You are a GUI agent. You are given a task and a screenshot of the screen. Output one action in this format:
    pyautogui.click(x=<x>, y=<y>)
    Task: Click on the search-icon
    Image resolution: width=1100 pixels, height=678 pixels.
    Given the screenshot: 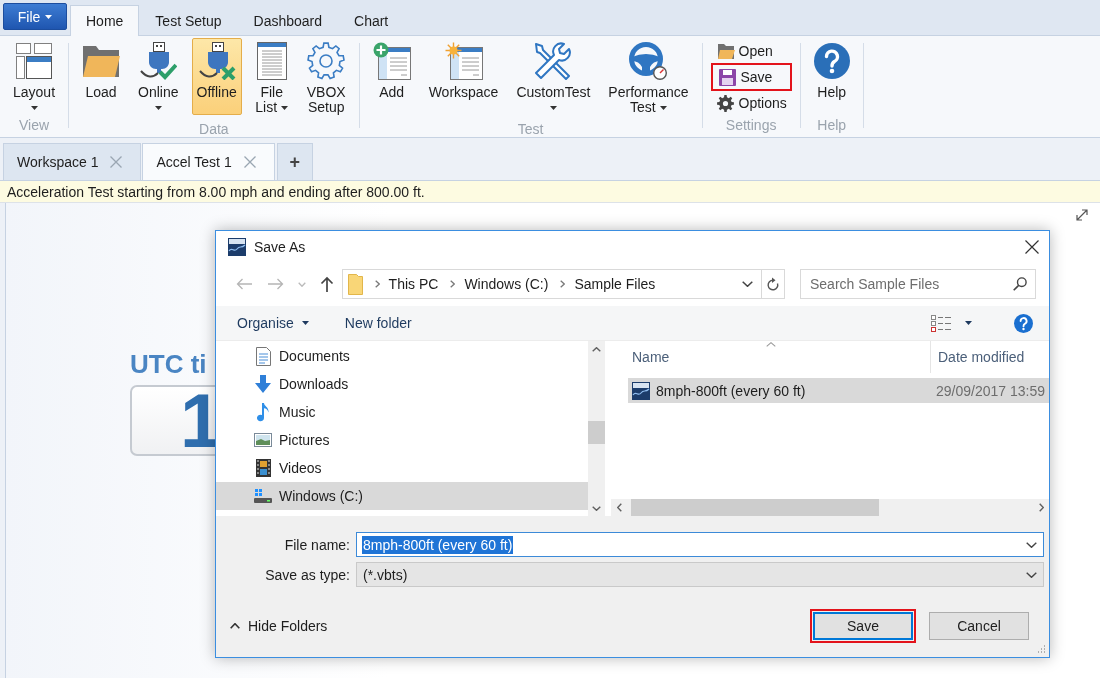 What is the action you would take?
    pyautogui.click(x=1020, y=284)
    